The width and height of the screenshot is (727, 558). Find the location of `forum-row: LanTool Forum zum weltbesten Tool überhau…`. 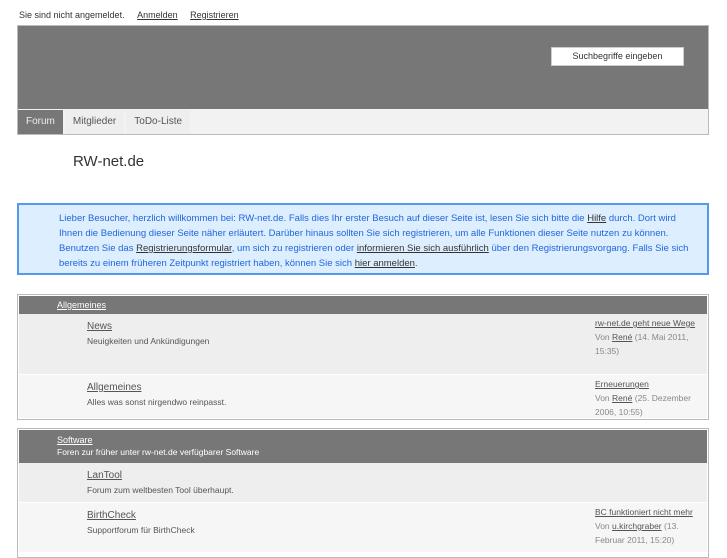

forum-row: LanTool Forum zum weltbesten Tool überhau… is located at coordinates (363, 483).